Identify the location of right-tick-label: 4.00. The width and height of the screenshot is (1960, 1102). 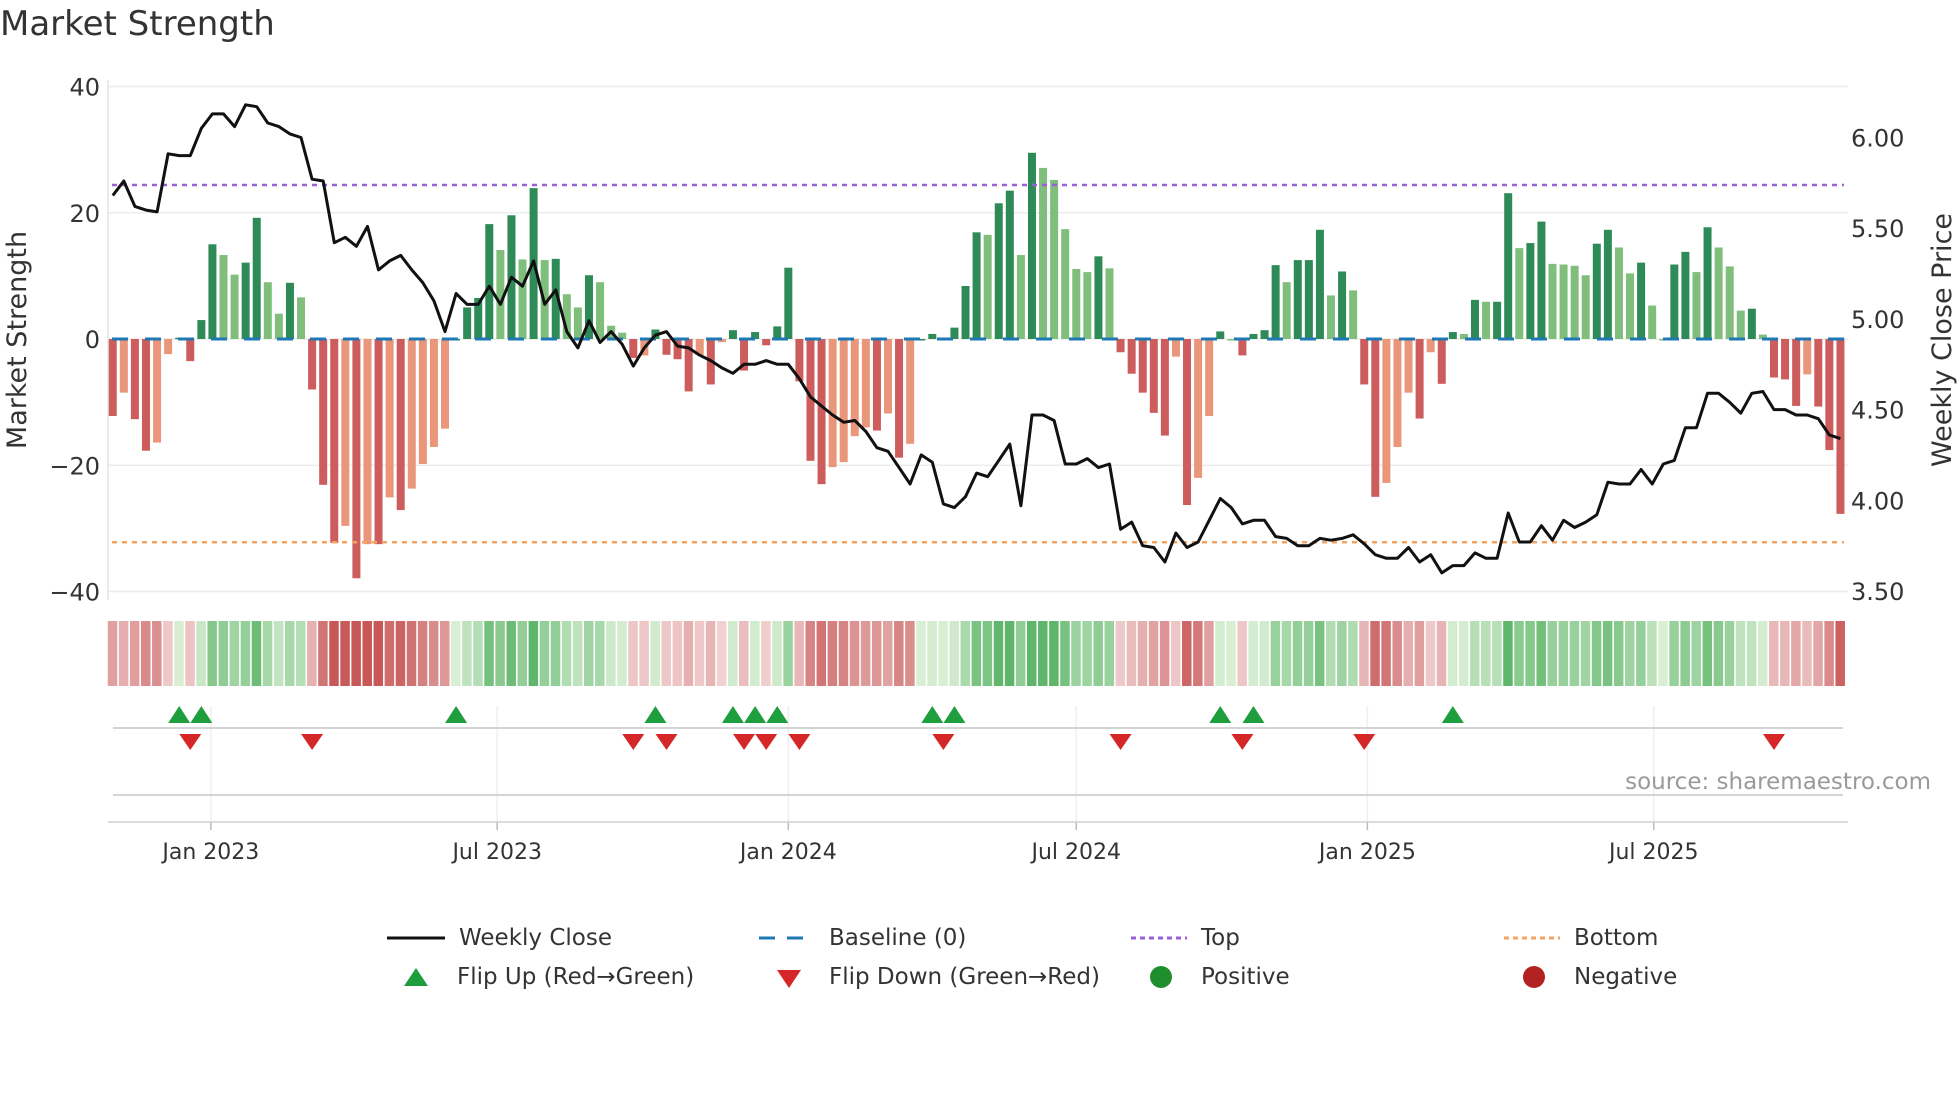
(1877, 501).